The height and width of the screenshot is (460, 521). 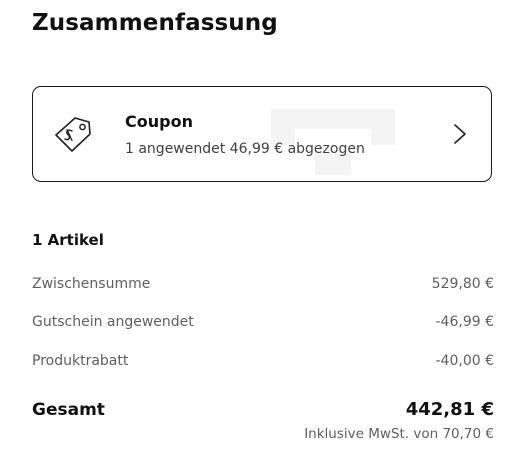 What do you see at coordinates (460, 134) in the screenshot?
I see `chevron-right-icon` at bounding box center [460, 134].